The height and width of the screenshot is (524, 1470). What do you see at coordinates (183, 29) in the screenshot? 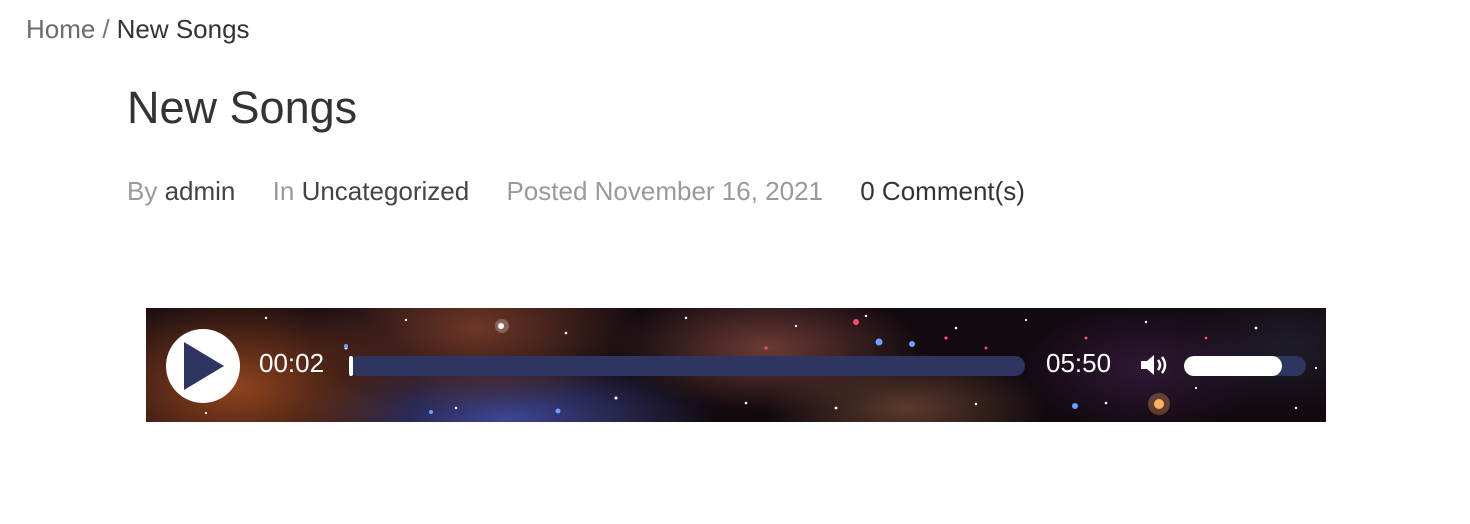
I see `breadcrumb-current: New Songs` at bounding box center [183, 29].